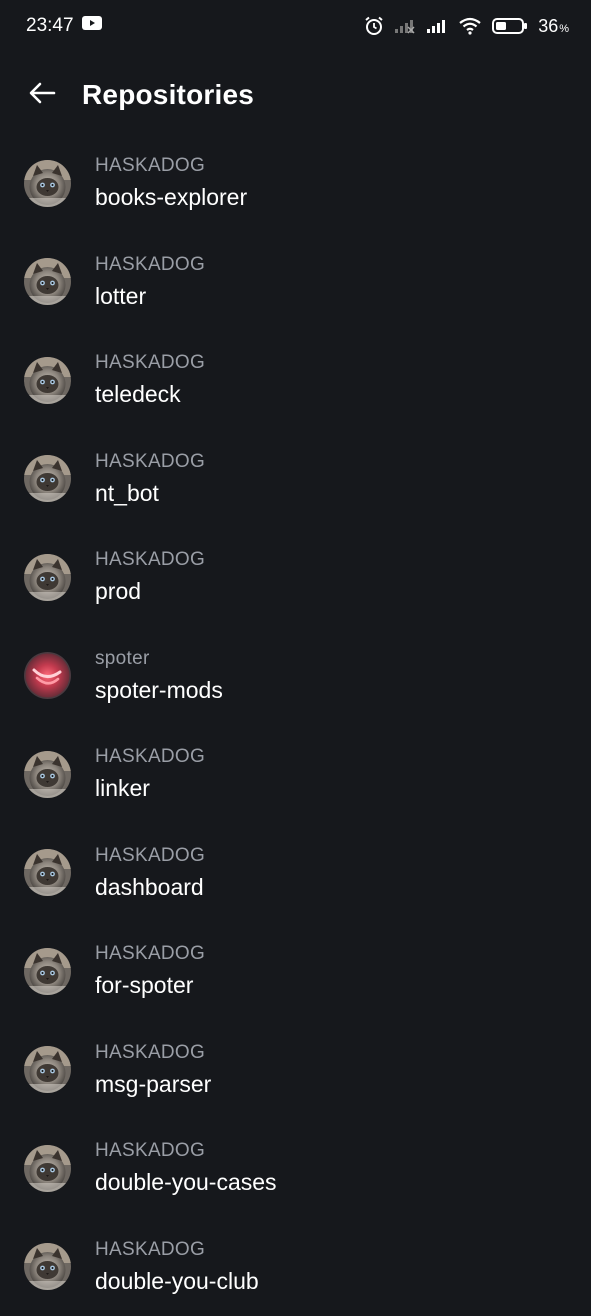 The width and height of the screenshot is (591, 1316). I want to click on back-button, so click(42, 95).